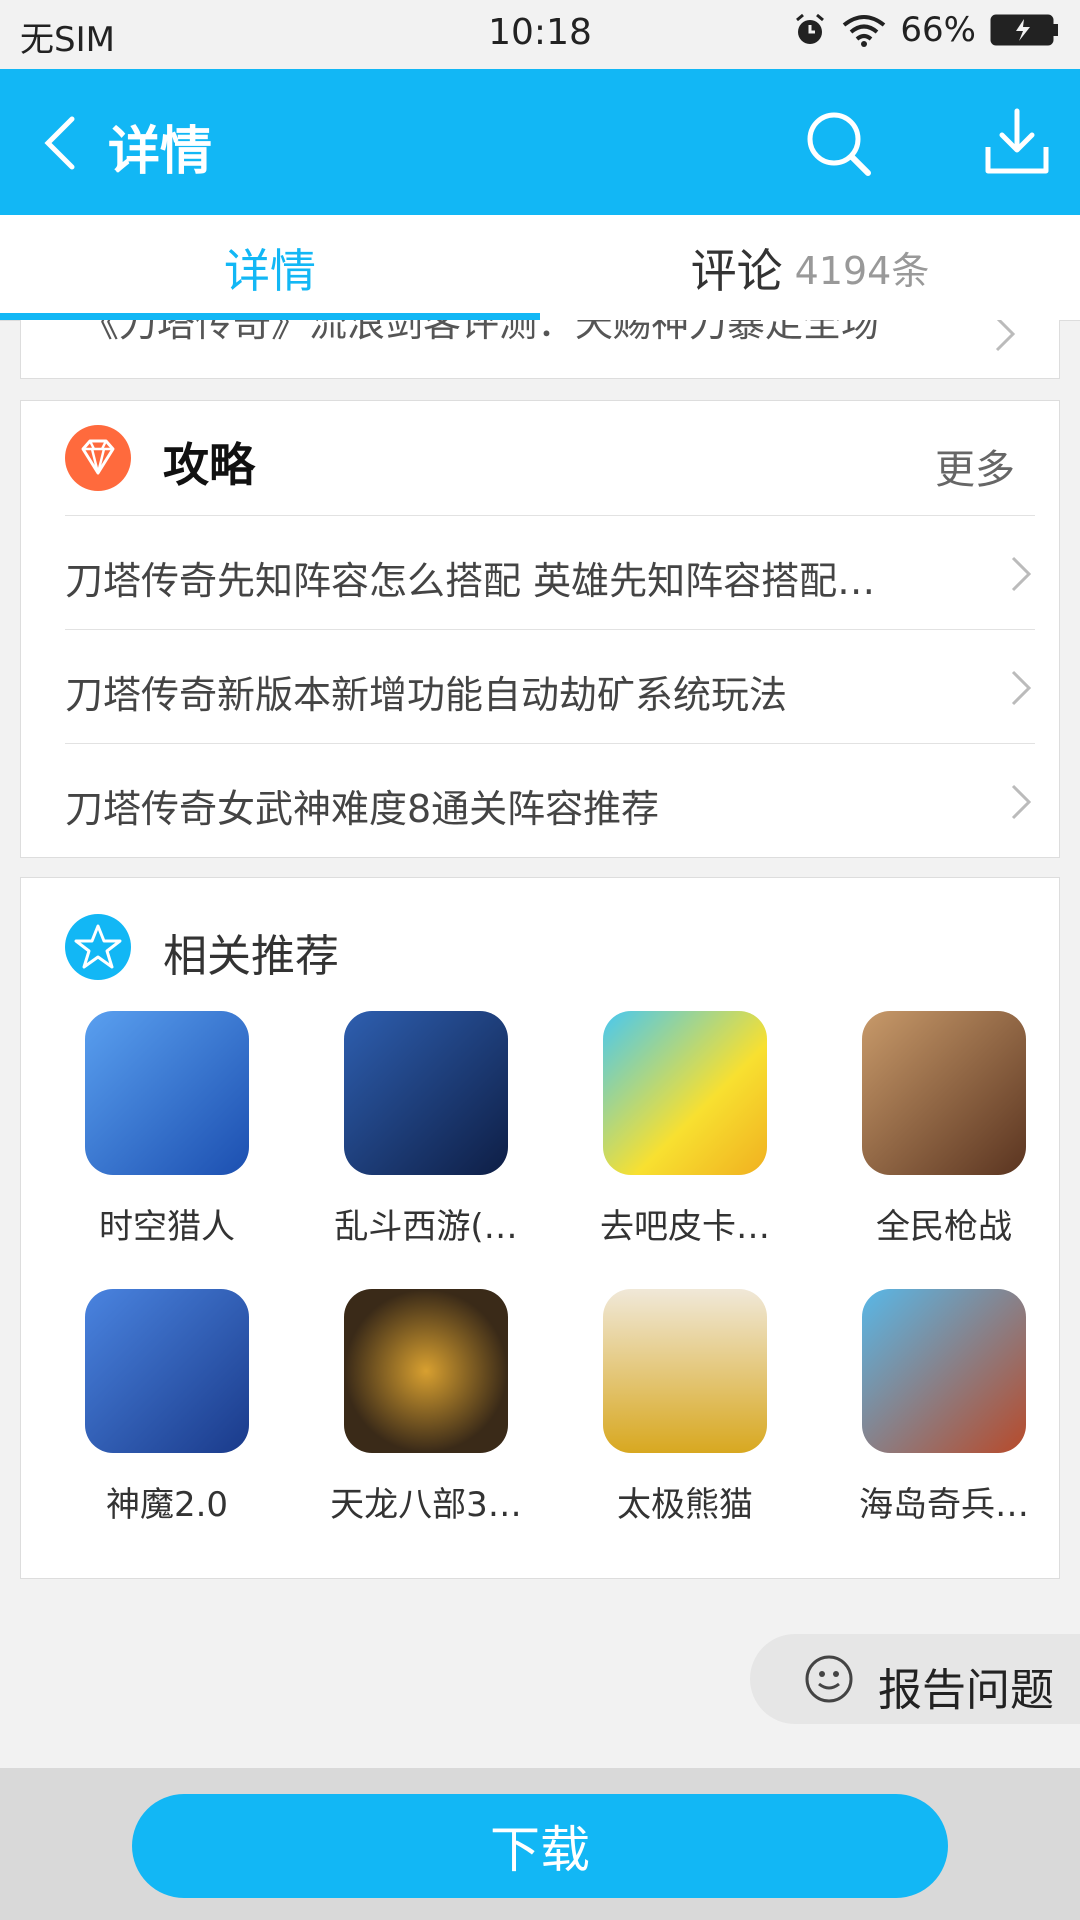  Describe the element at coordinates (975, 466) in the screenshot. I see `guide-more-link: 更多` at that location.